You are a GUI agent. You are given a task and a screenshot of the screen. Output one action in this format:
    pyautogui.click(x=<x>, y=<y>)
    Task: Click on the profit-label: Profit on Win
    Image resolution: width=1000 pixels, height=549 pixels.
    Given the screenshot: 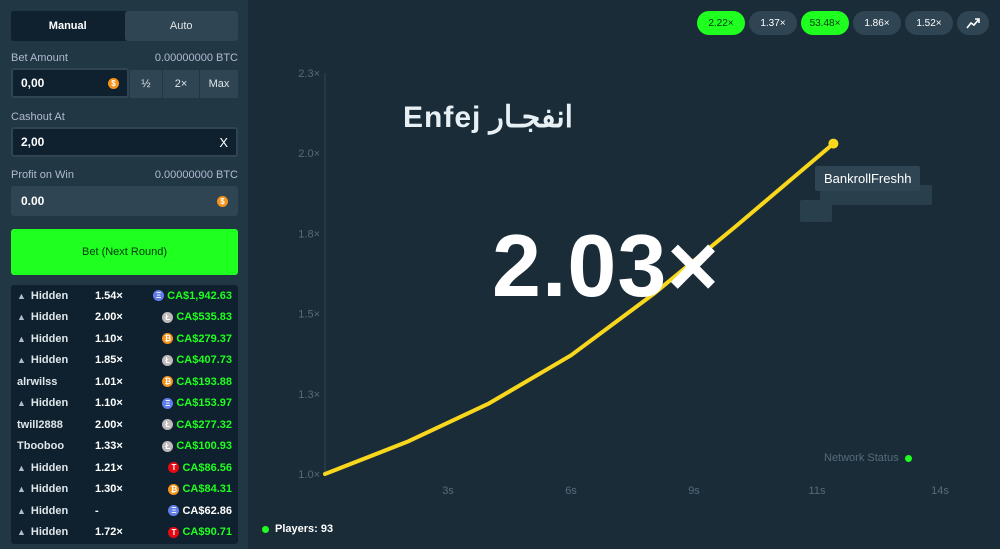 What is the action you would take?
    pyautogui.click(x=42, y=175)
    